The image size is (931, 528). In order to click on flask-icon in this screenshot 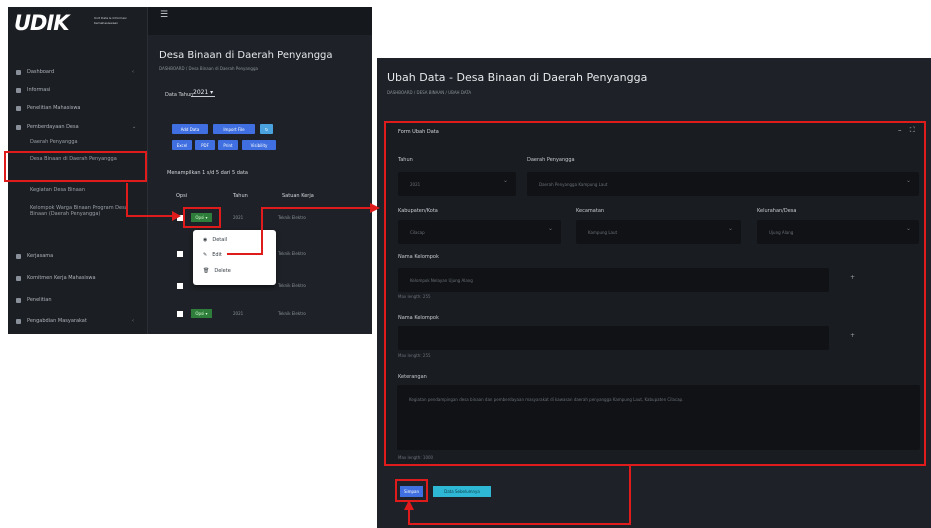, I will do `click(18, 300)`.